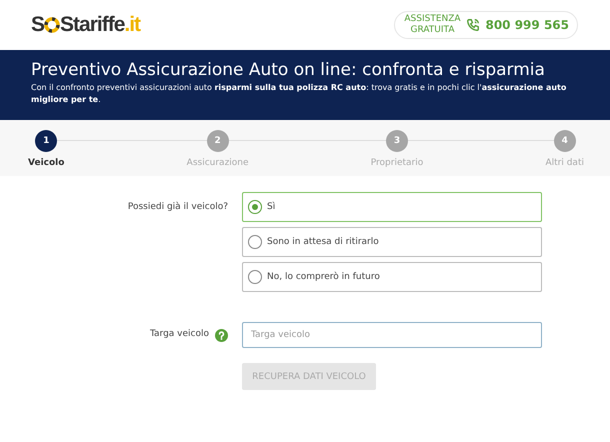 The width and height of the screenshot is (610, 442). What do you see at coordinates (92, 25) in the screenshot?
I see `logo-text: Stariffe` at bounding box center [92, 25].